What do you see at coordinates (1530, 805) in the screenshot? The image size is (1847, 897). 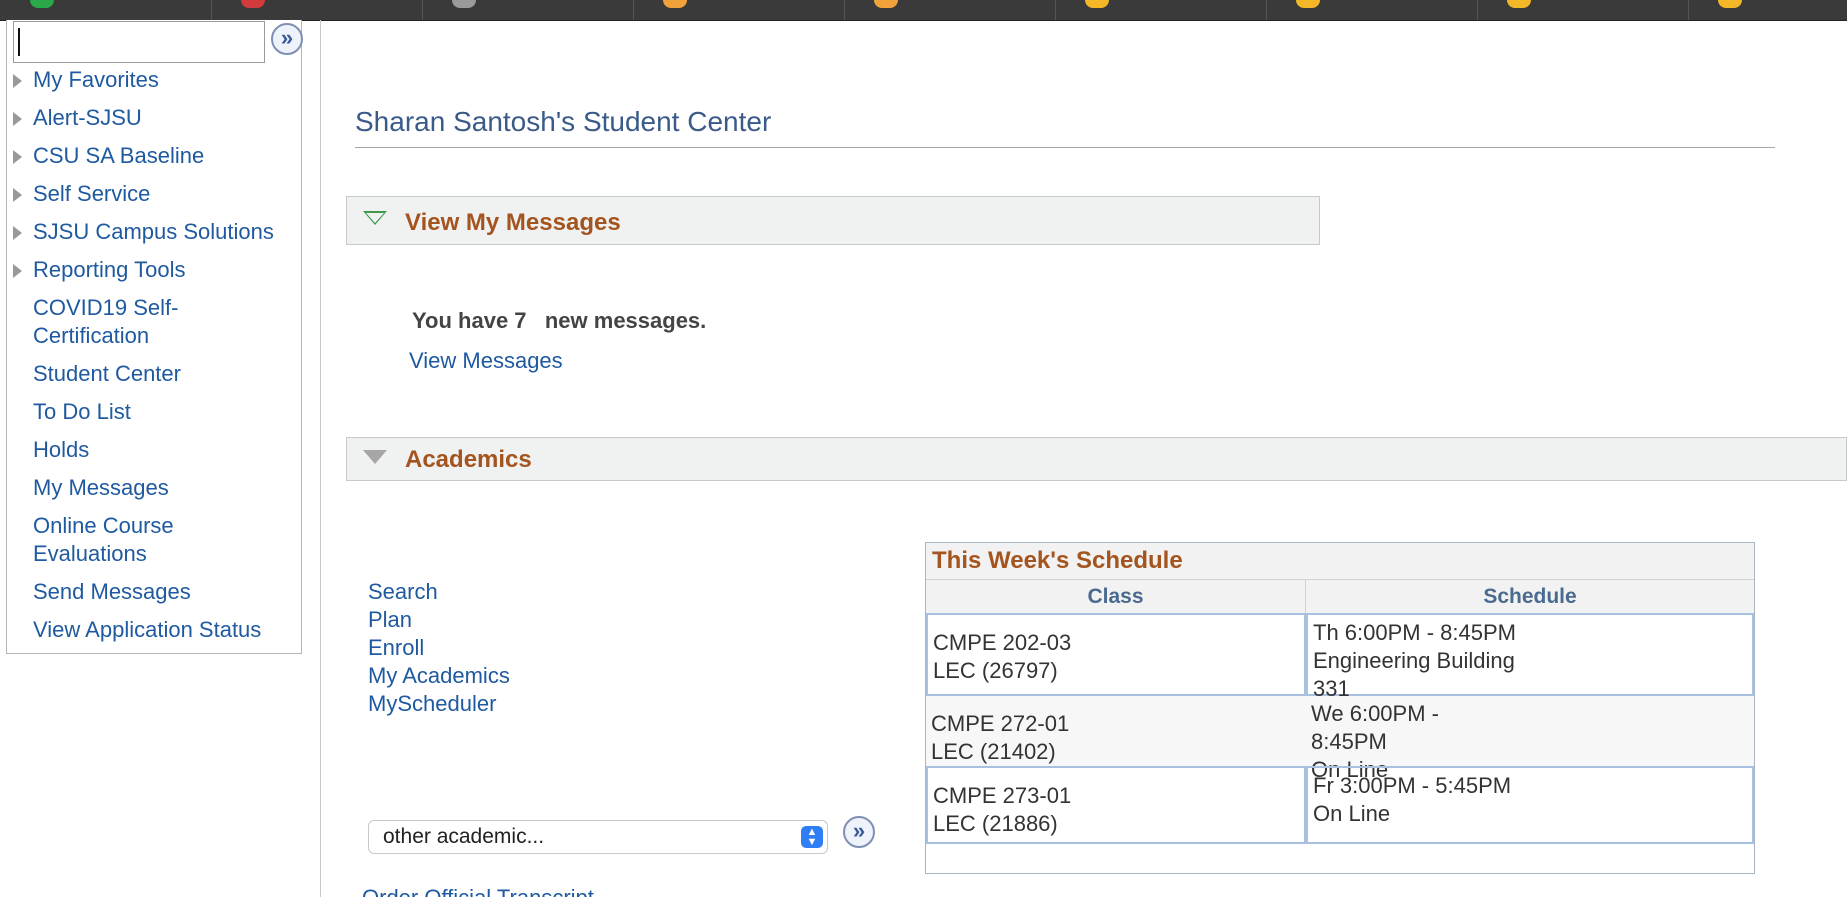 I see `schedule-cell-schedule: Fr 3:00PM - 5:45PM On Line` at bounding box center [1530, 805].